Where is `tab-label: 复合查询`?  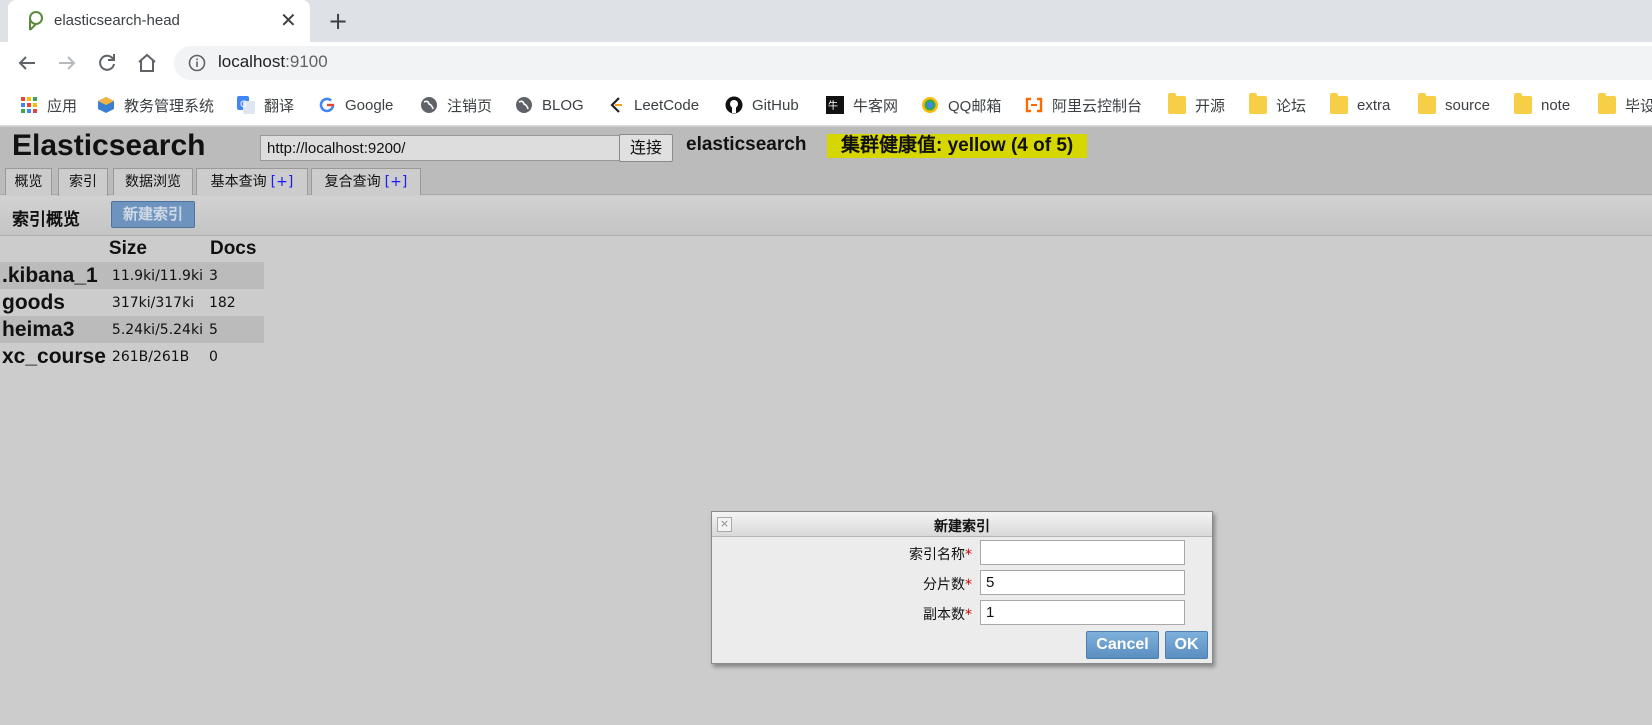
tab-label: 复合查询 is located at coordinates (352, 182).